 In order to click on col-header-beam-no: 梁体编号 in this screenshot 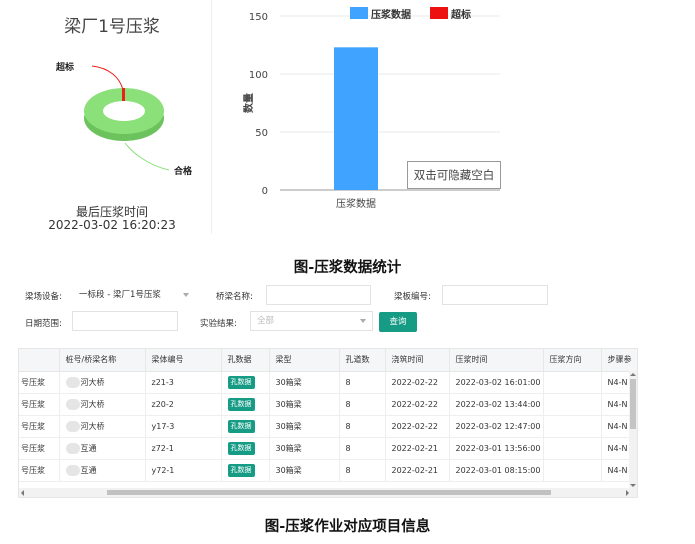, I will do `click(183, 360)`.